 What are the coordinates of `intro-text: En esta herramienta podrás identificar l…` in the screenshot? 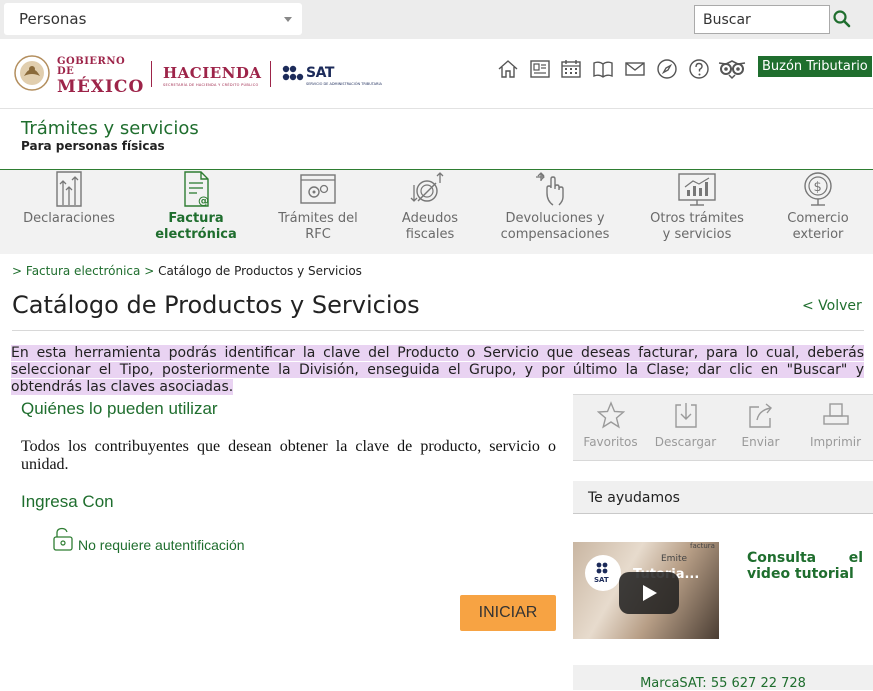 It's located at (437, 370).